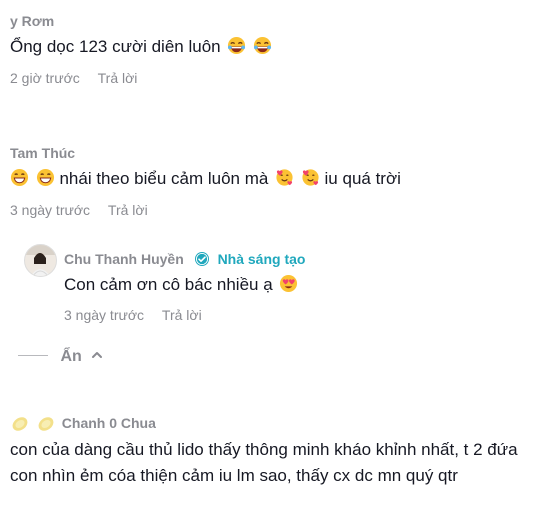 This screenshot has height=513, width=535. I want to click on comment-meta: 3 ngày trước Trả lời, so click(79, 210).